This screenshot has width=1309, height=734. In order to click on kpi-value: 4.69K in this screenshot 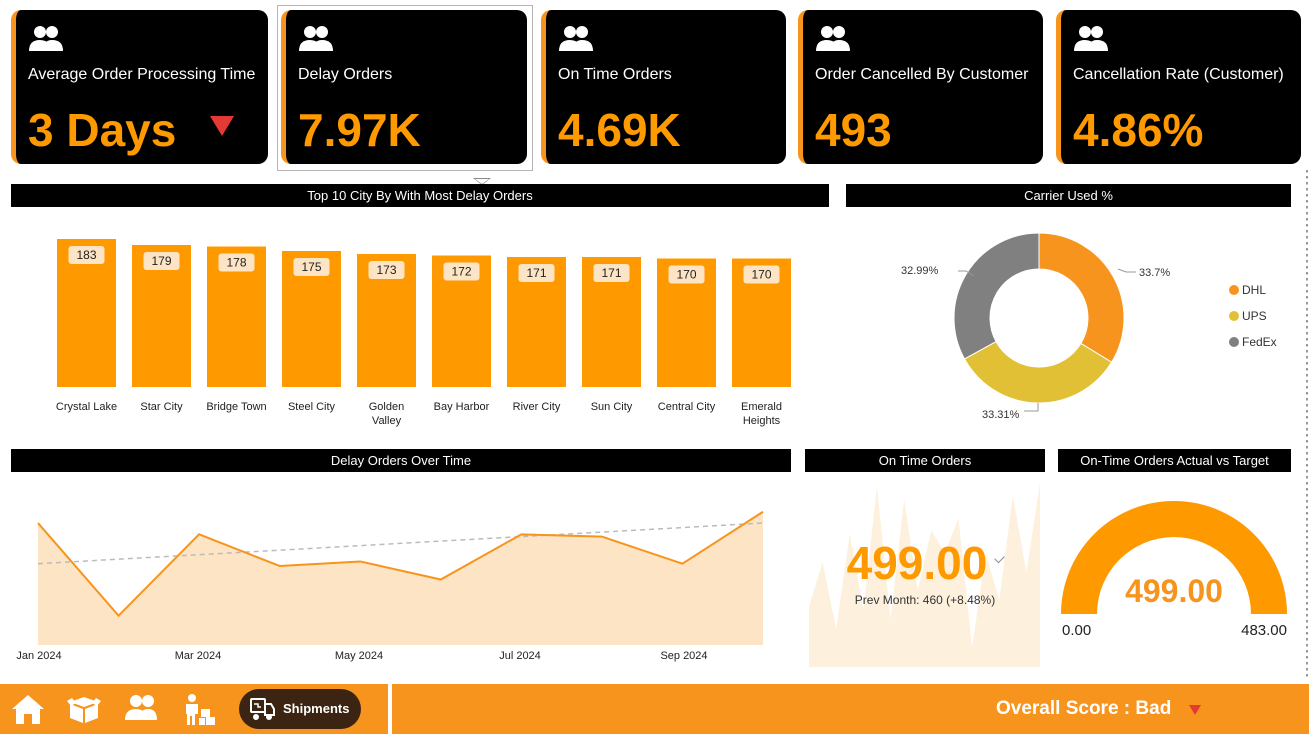, I will do `click(619, 130)`.